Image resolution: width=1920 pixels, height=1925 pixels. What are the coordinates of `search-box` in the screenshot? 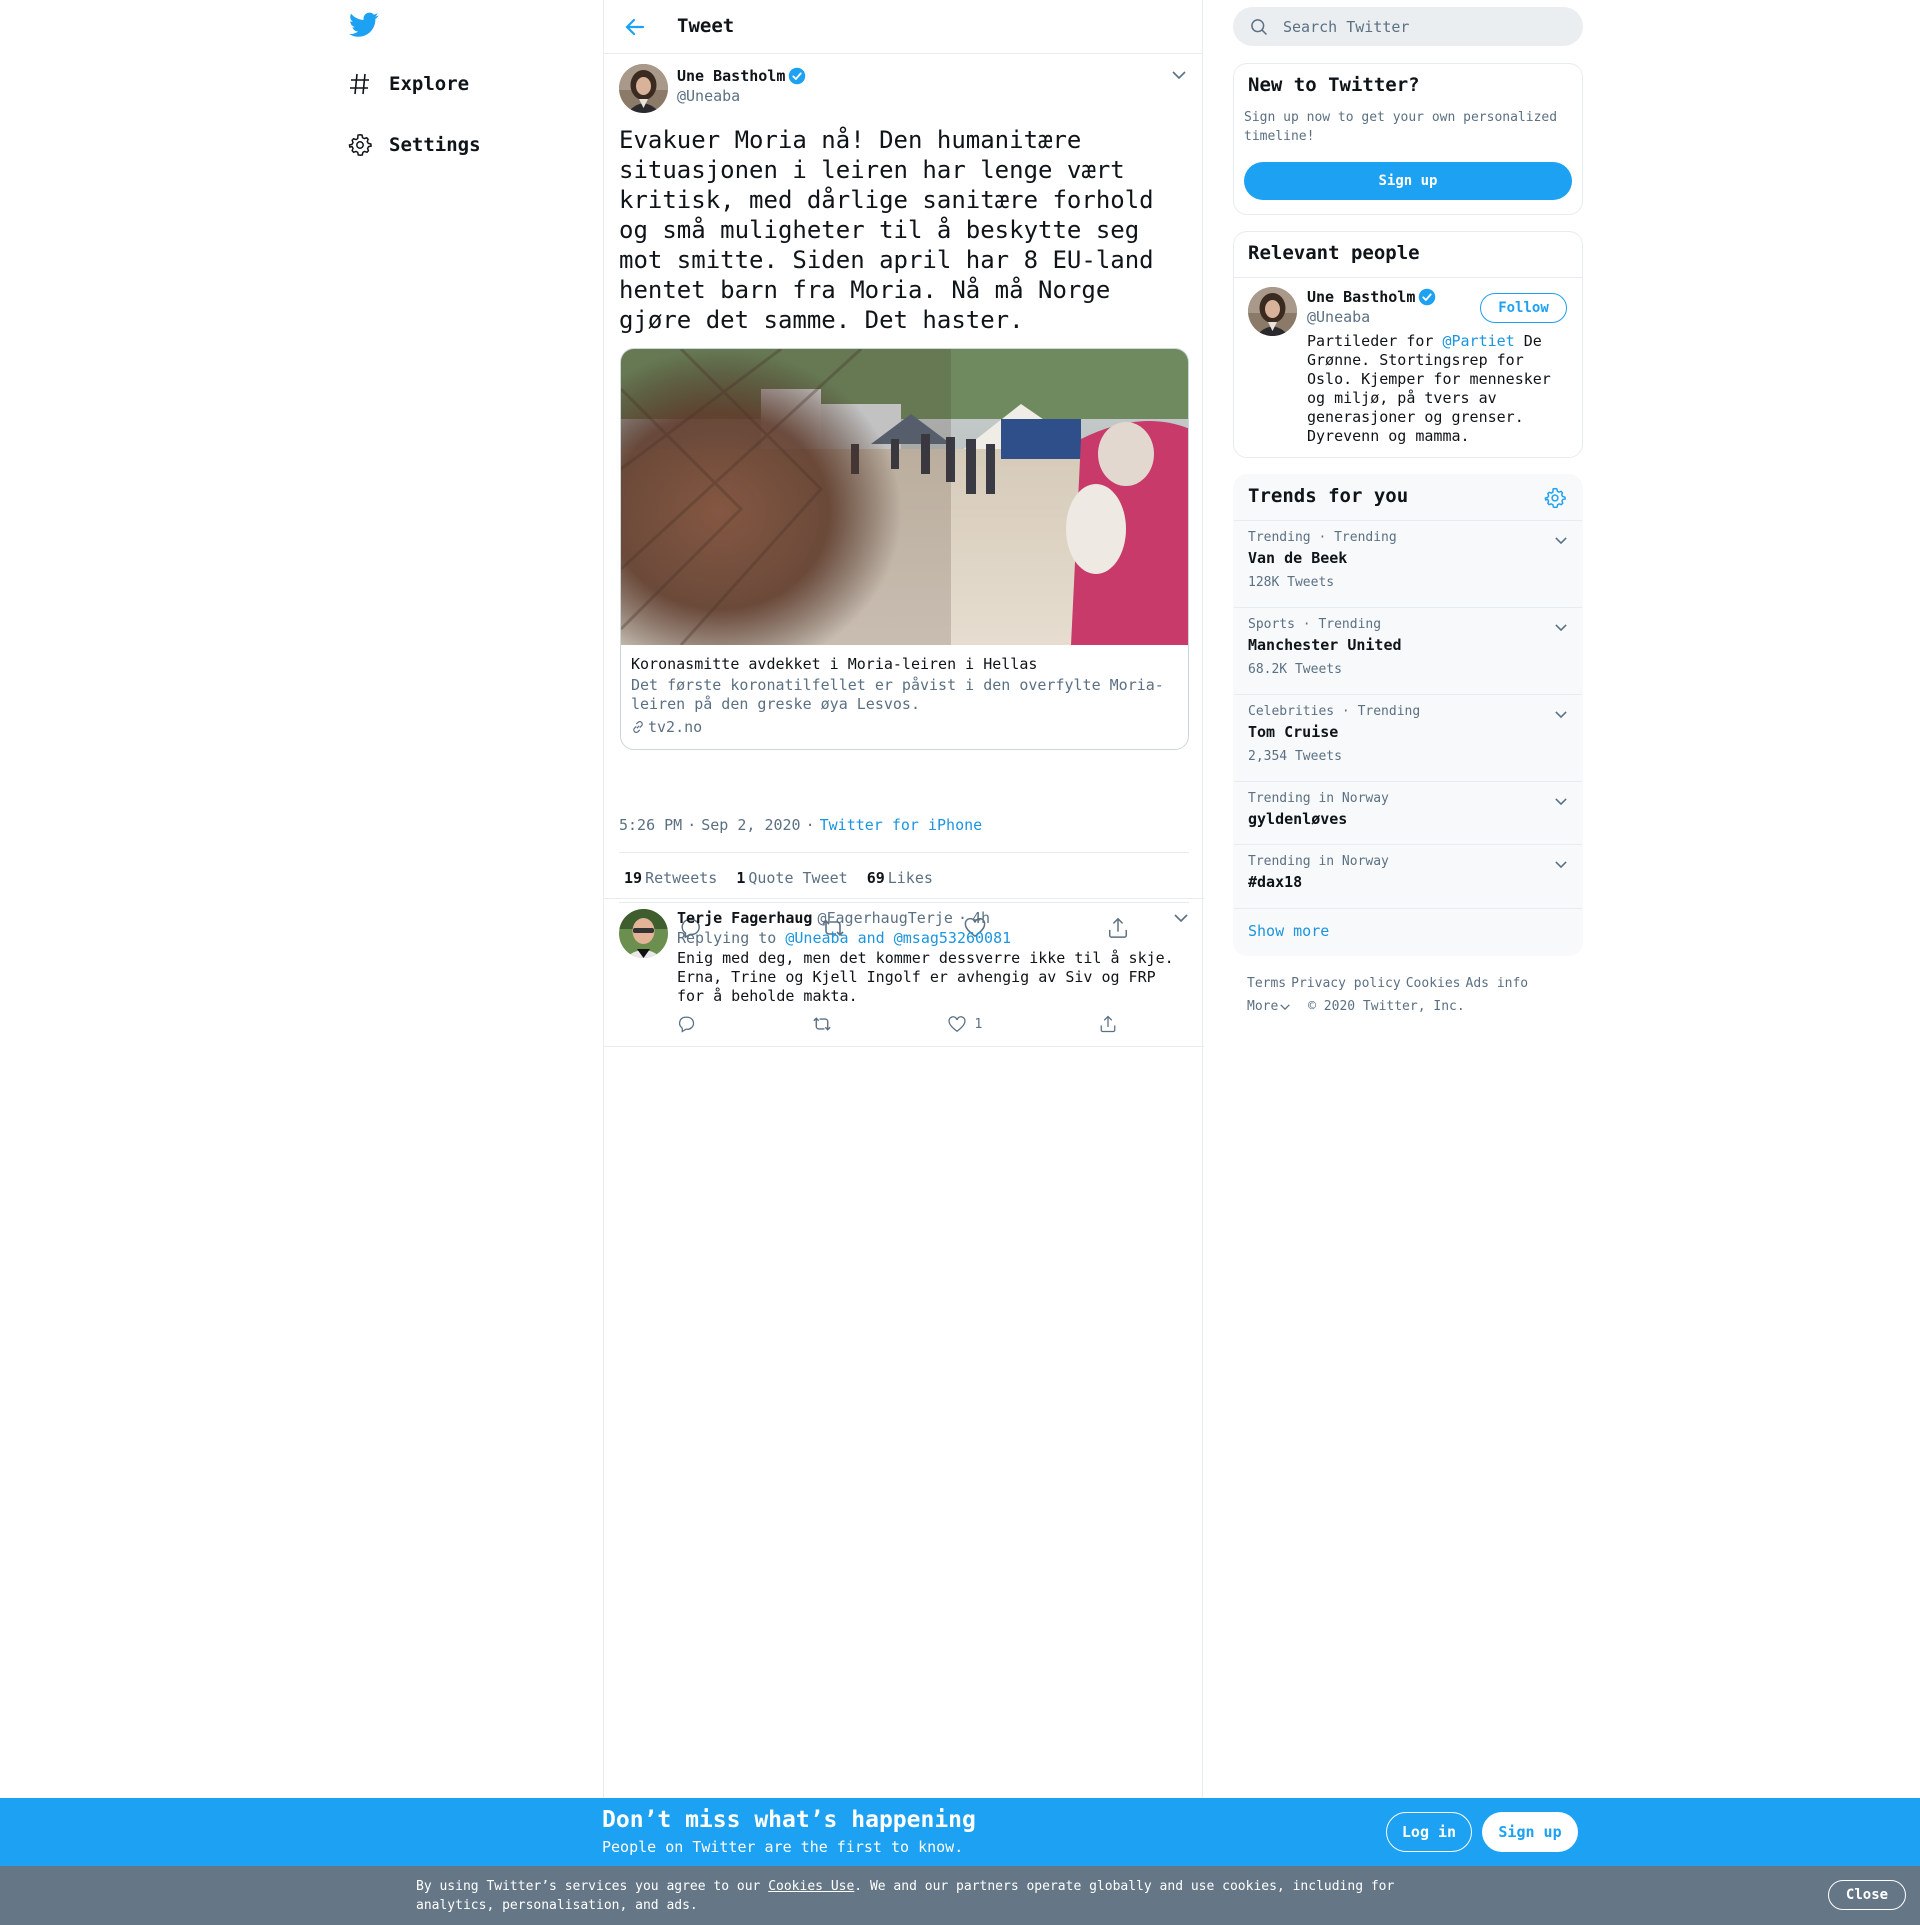 It's located at (1408, 26).